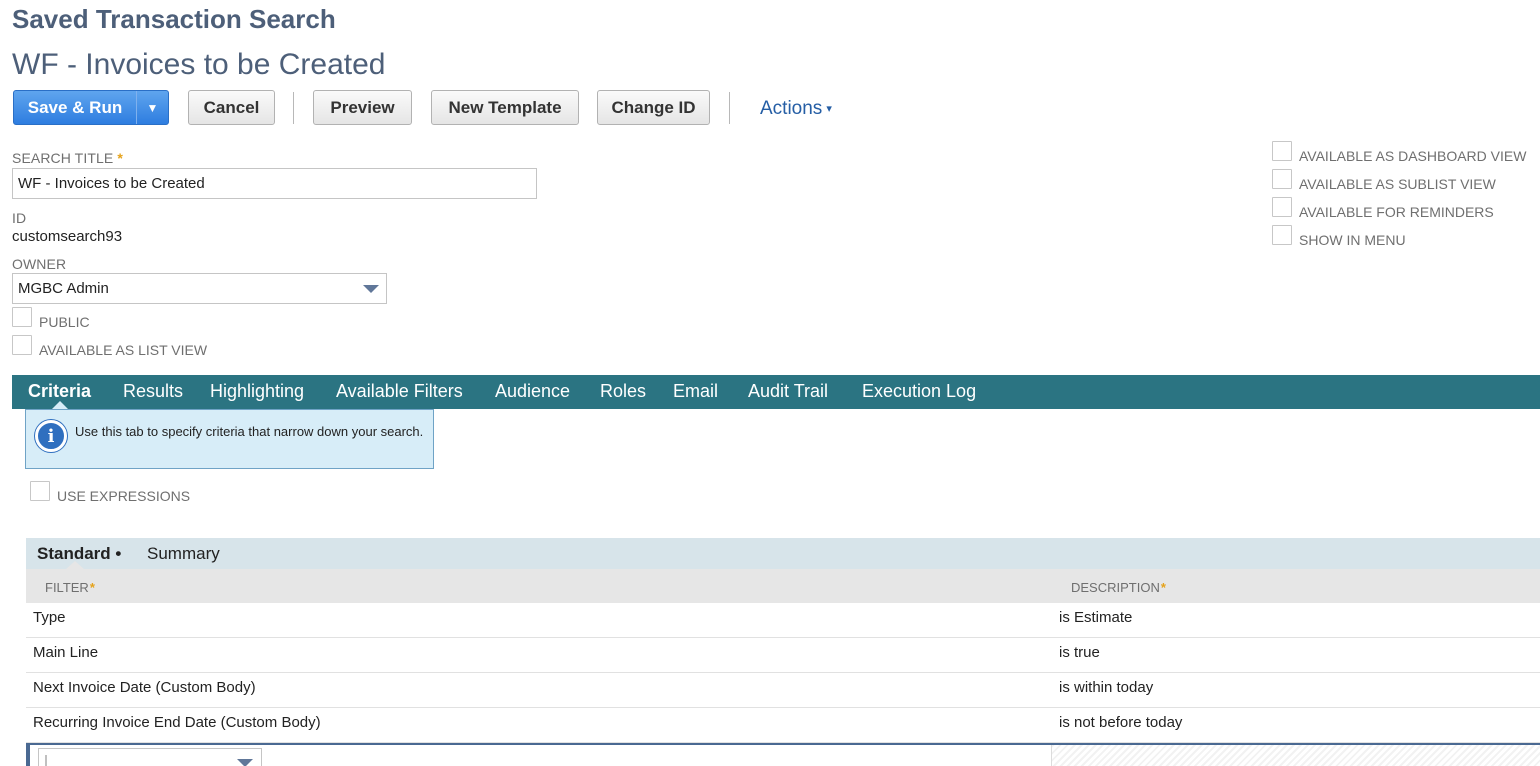  I want to click on tab-results: Results, so click(153, 391).